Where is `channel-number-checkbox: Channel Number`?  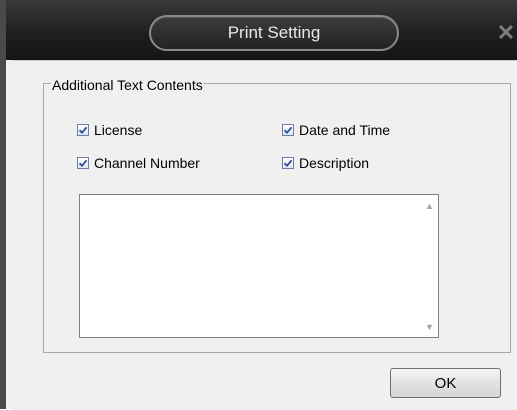
channel-number-checkbox: Channel Number is located at coordinates (138, 163).